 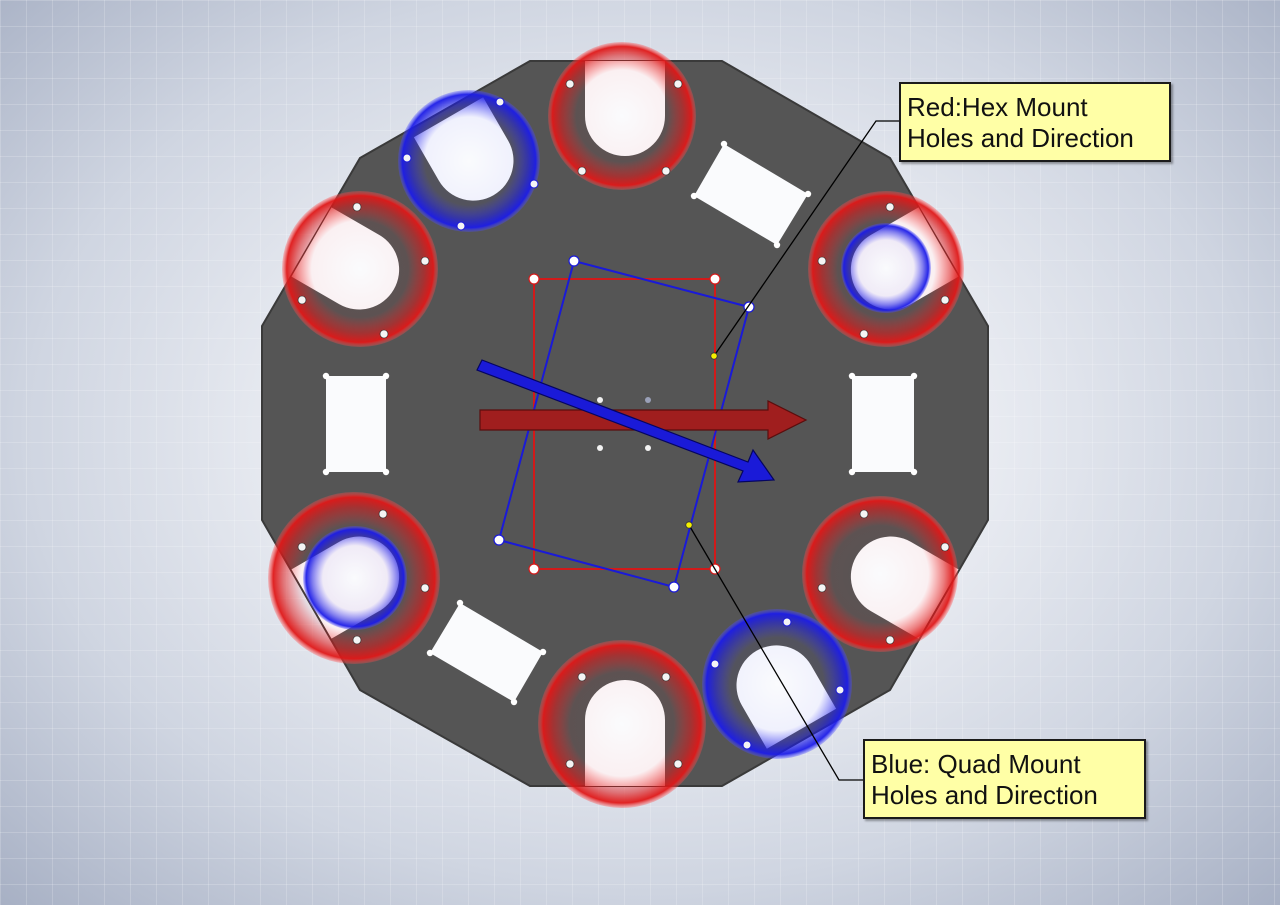 I want to click on callout-hex-mount: Red:Hex Mount Holes and Direction, so click(x=1035, y=122).